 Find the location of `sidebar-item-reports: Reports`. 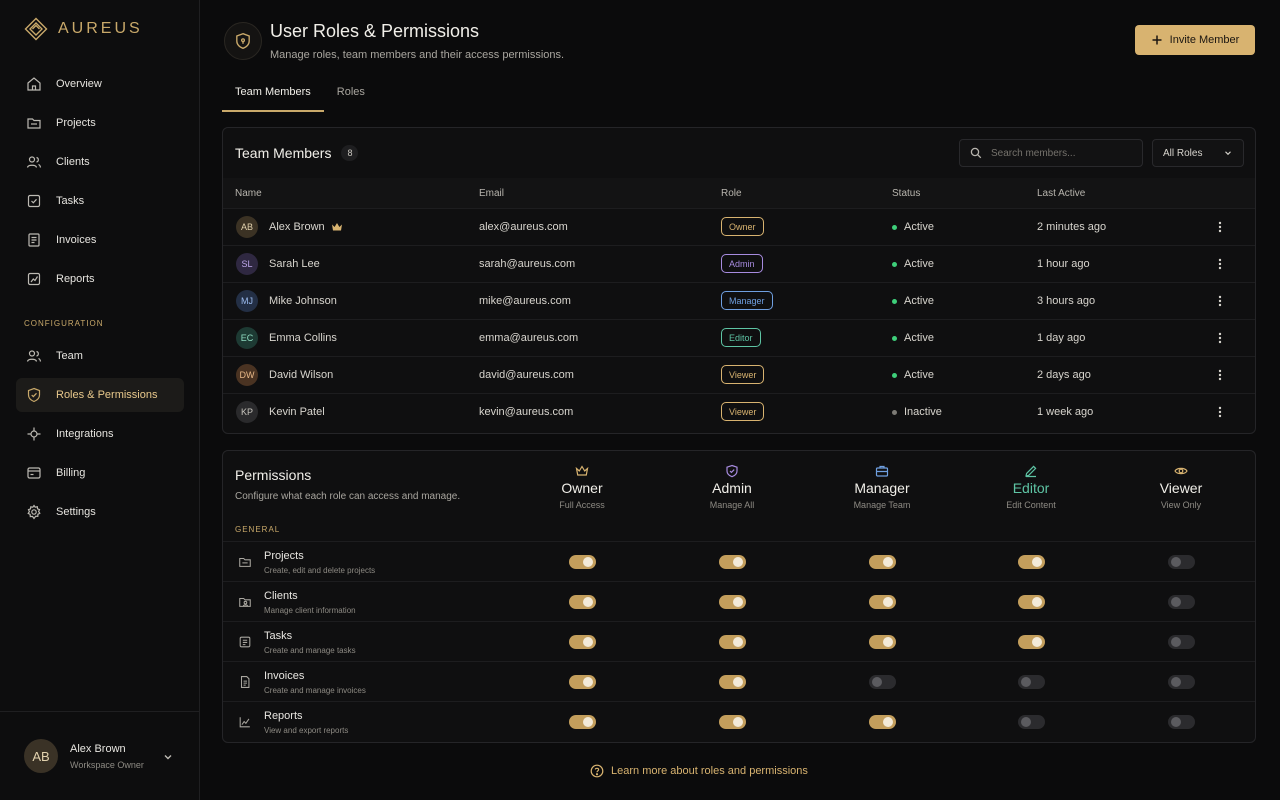

sidebar-item-reports: Reports is located at coordinates (100, 279).